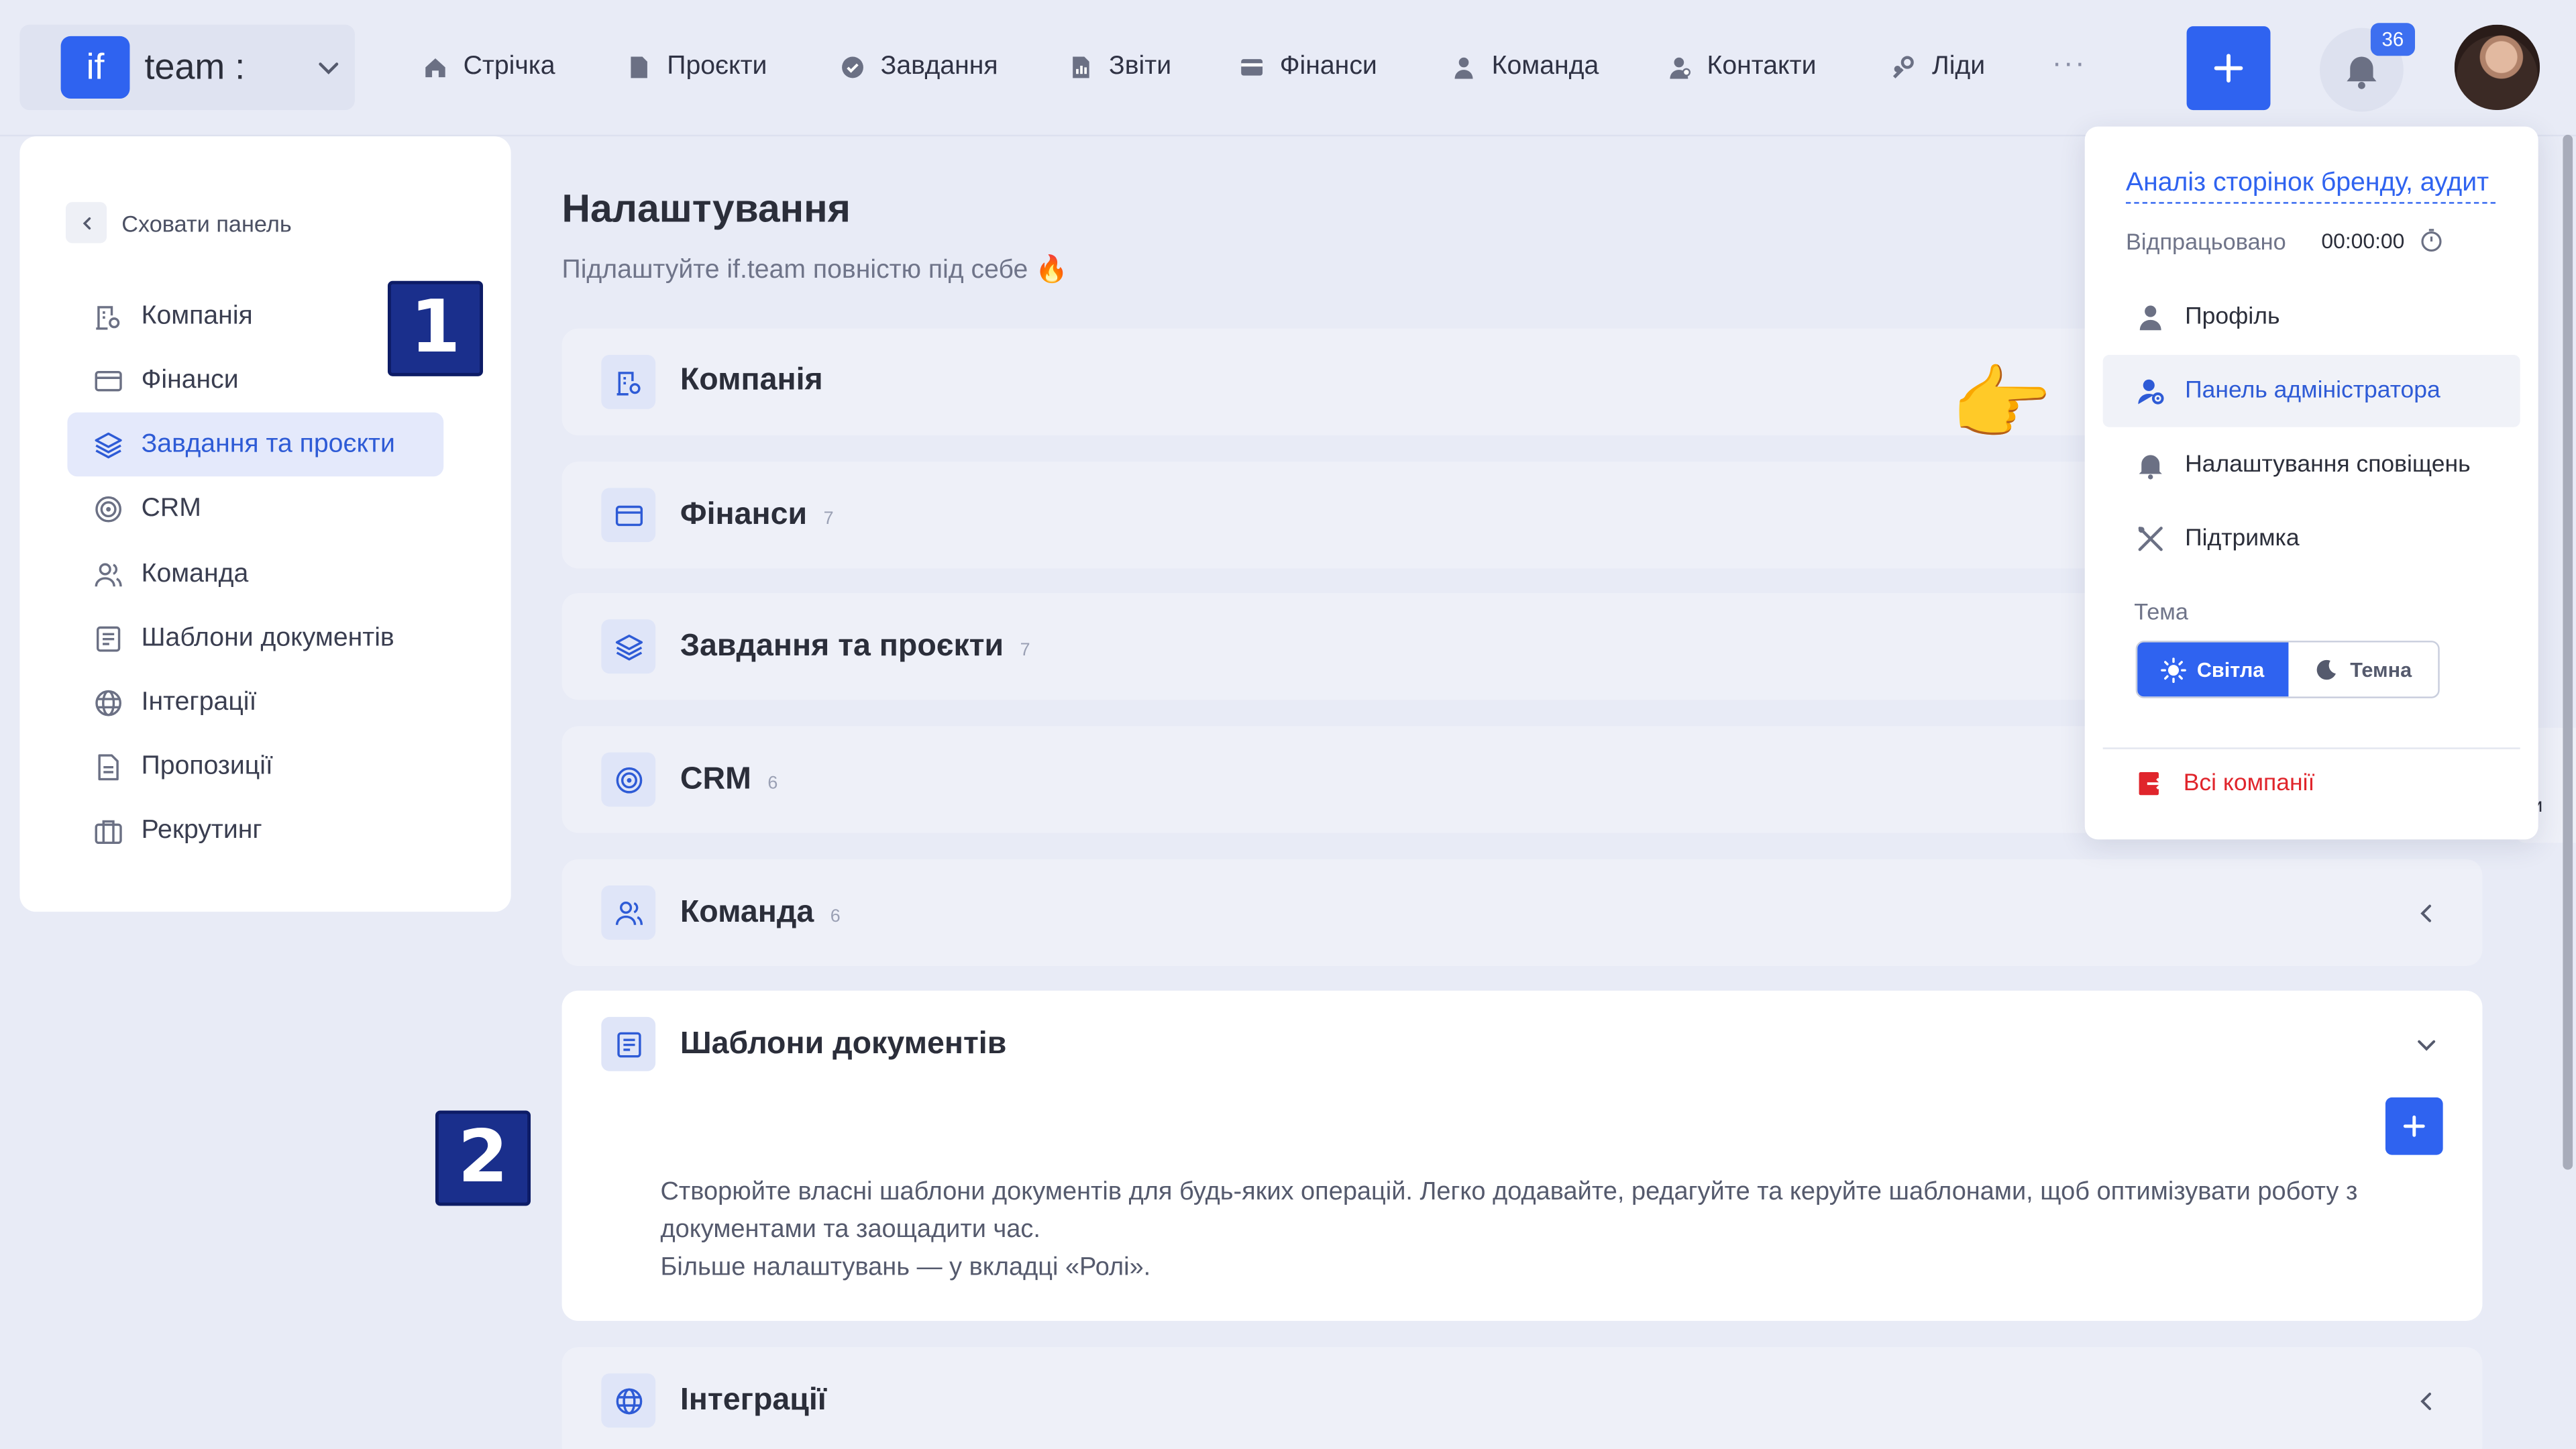 This screenshot has width=2576, height=1449. I want to click on theme-light-option: Світла, so click(2212, 669).